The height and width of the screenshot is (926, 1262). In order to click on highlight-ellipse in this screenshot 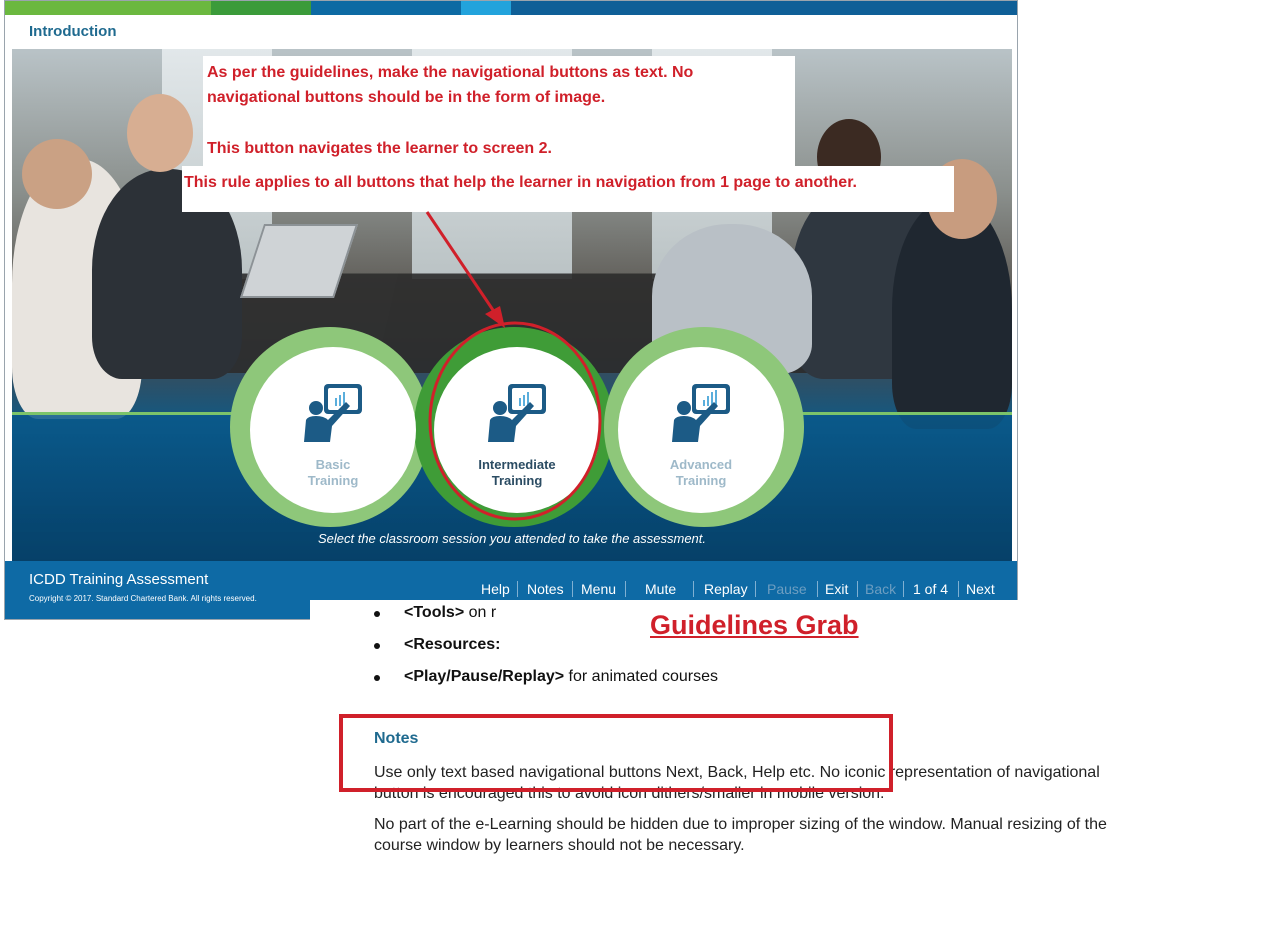, I will do `click(515, 421)`.